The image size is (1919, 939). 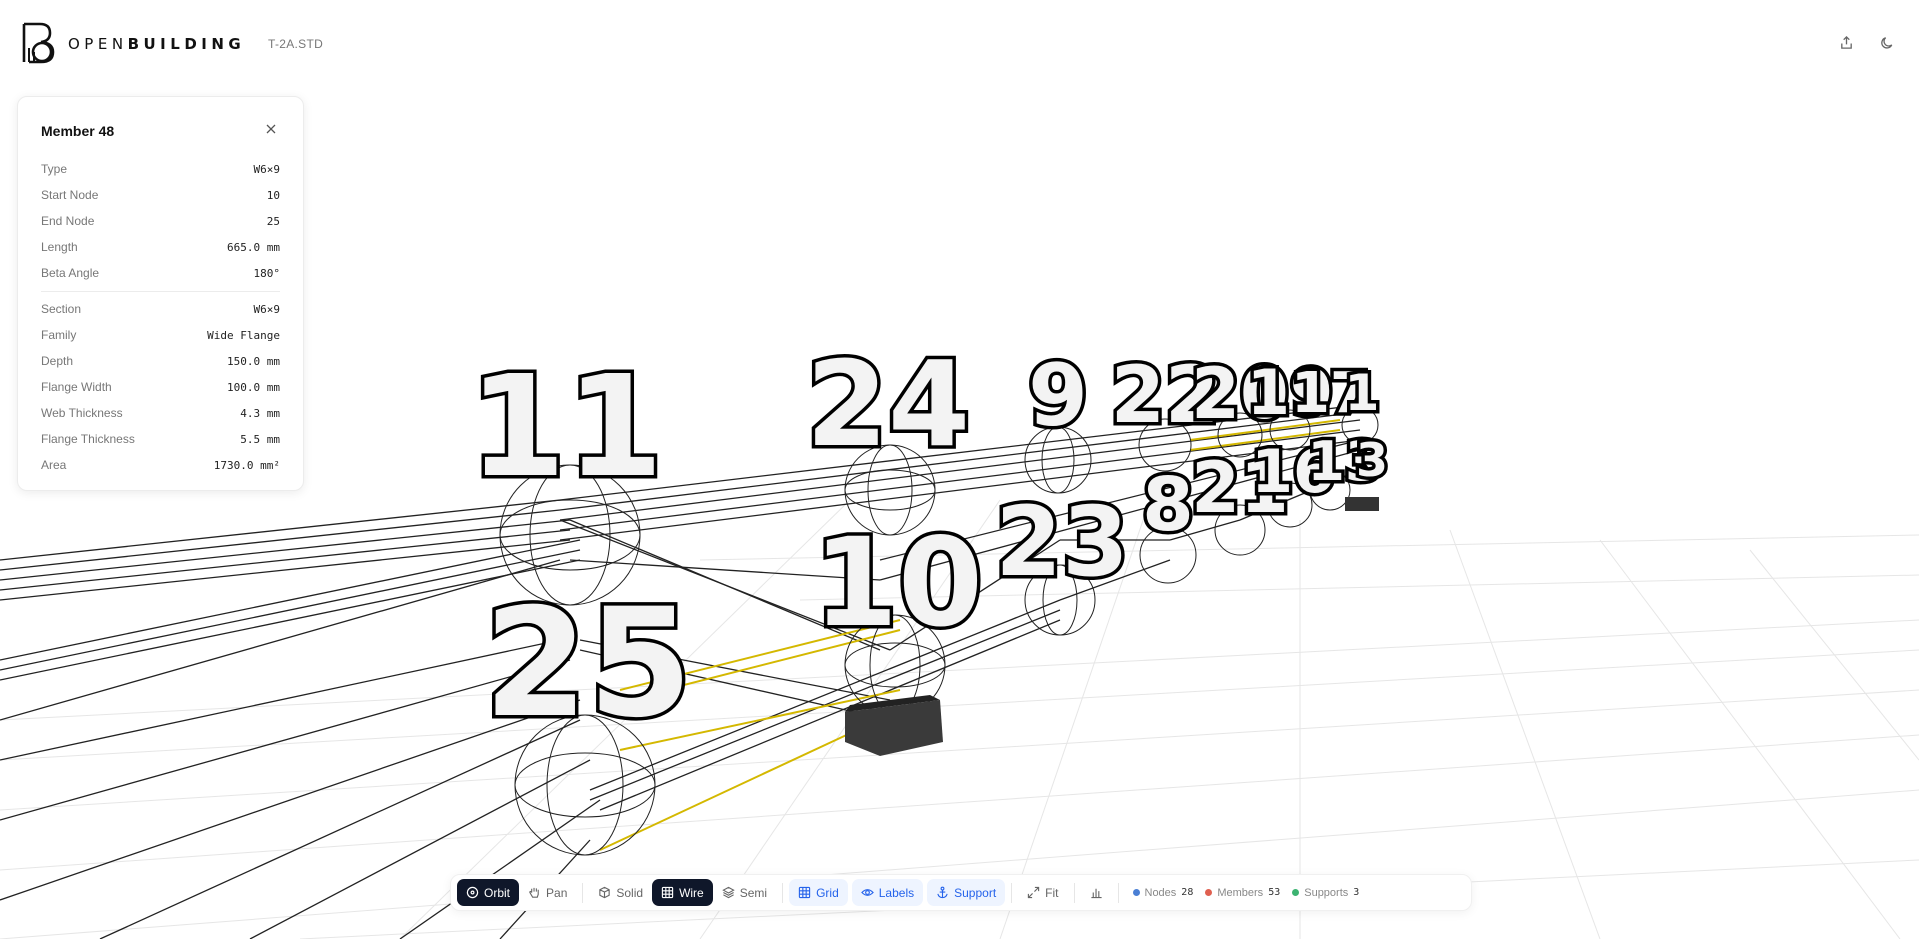 What do you see at coordinates (57, 361) in the screenshot?
I see `property-label: Depth` at bounding box center [57, 361].